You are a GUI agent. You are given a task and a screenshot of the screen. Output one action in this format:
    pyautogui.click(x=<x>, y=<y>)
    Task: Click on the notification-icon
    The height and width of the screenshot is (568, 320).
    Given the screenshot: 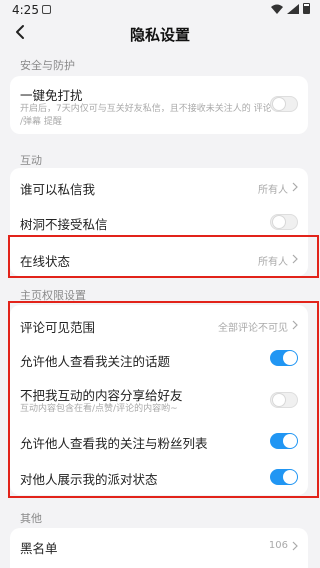 What is the action you would take?
    pyautogui.click(x=46, y=9)
    